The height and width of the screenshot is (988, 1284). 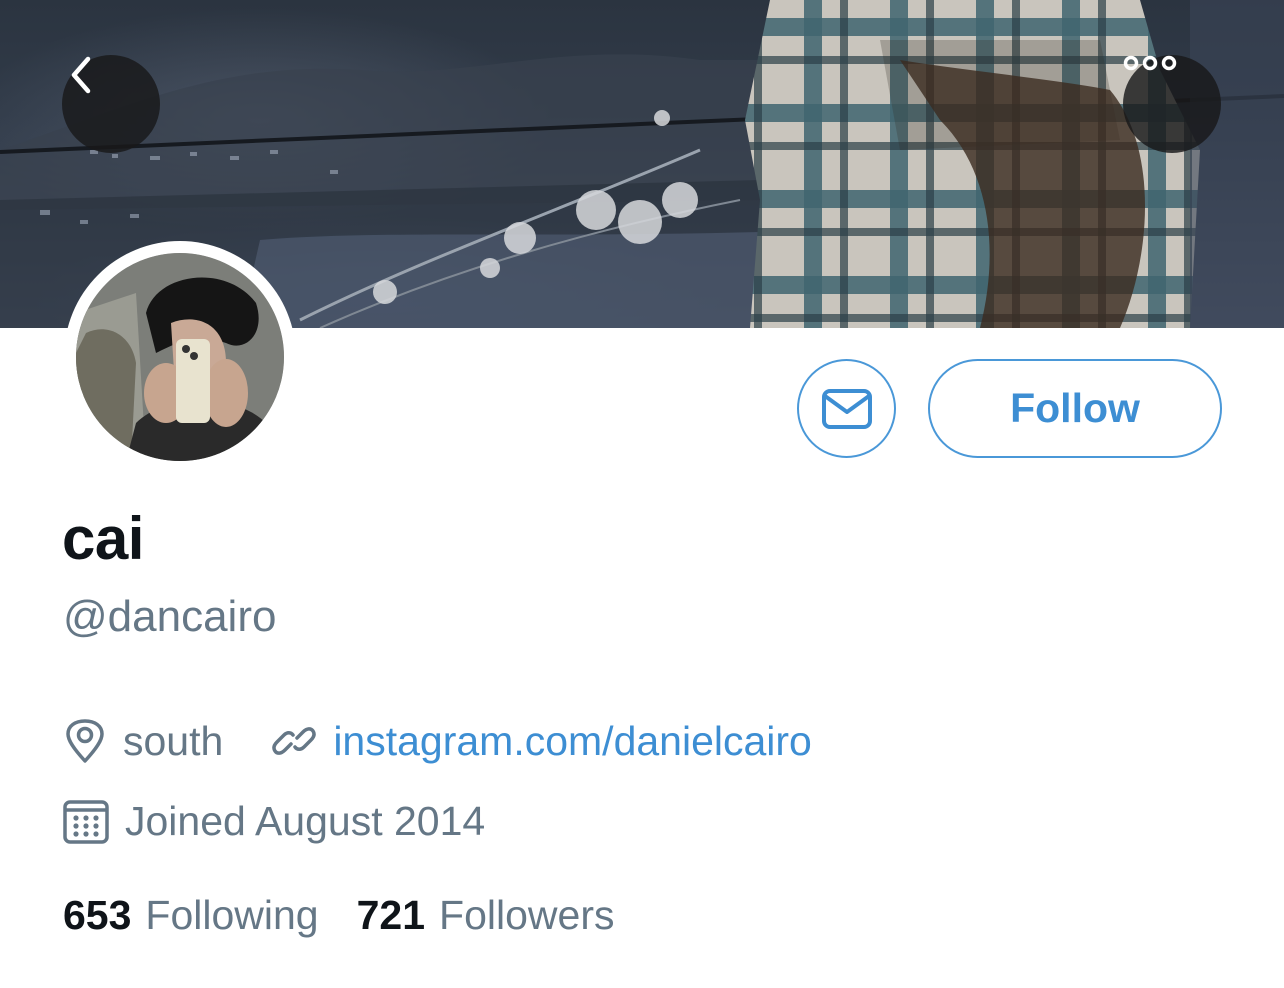 What do you see at coordinates (86, 821) in the screenshot?
I see `calendar-icon` at bounding box center [86, 821].